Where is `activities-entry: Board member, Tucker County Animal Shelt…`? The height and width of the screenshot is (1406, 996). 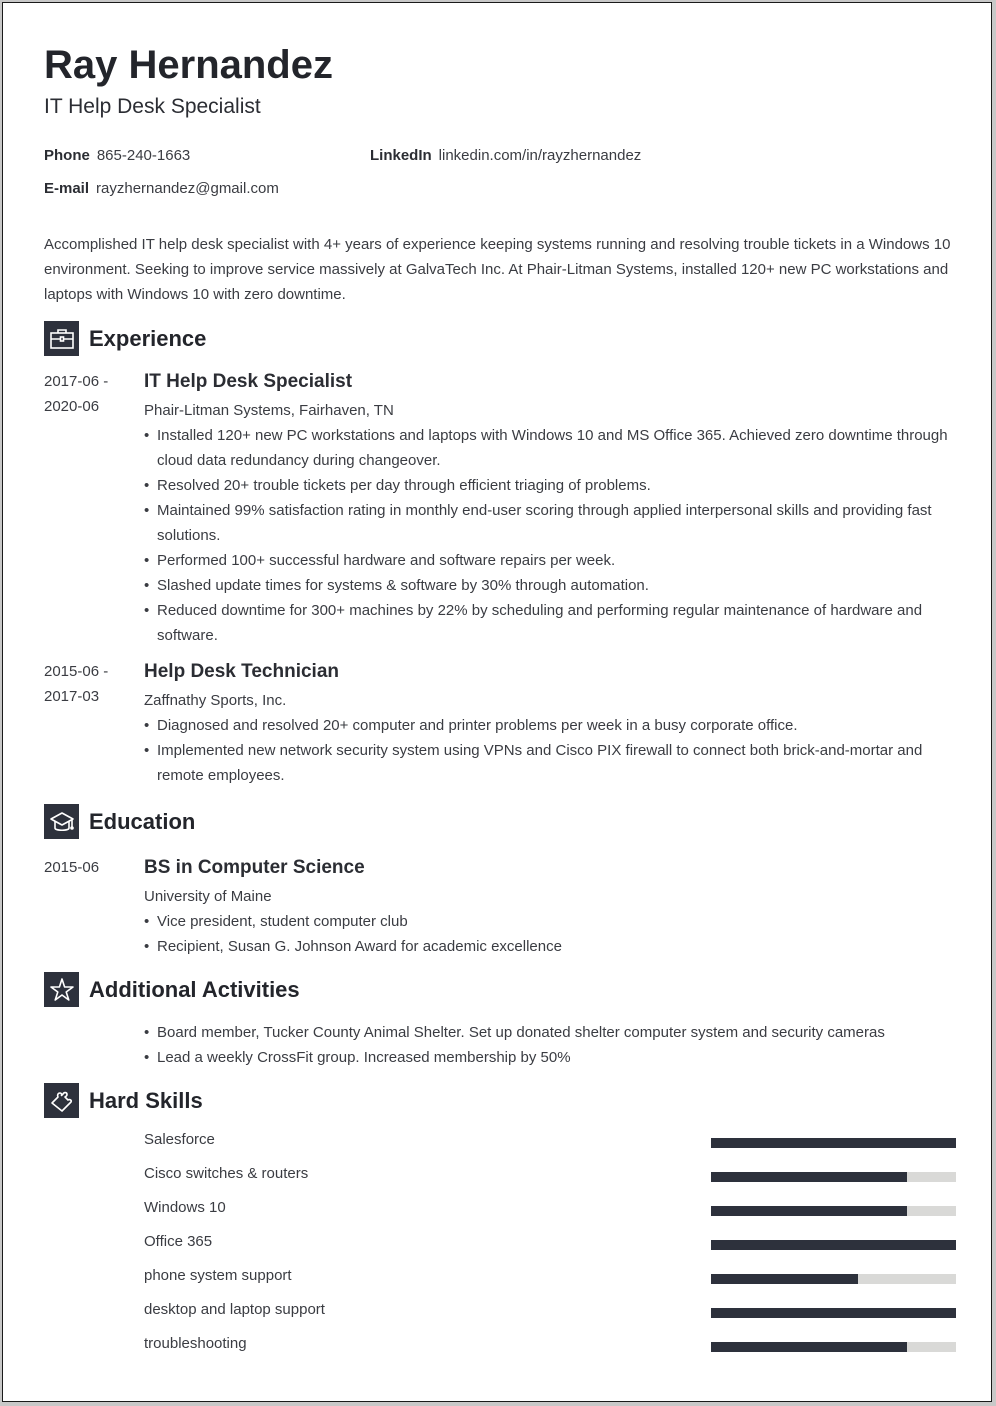 activities-entry: Board member, Tucker County Animal Shelt… is located at coordinates (551, 1045).